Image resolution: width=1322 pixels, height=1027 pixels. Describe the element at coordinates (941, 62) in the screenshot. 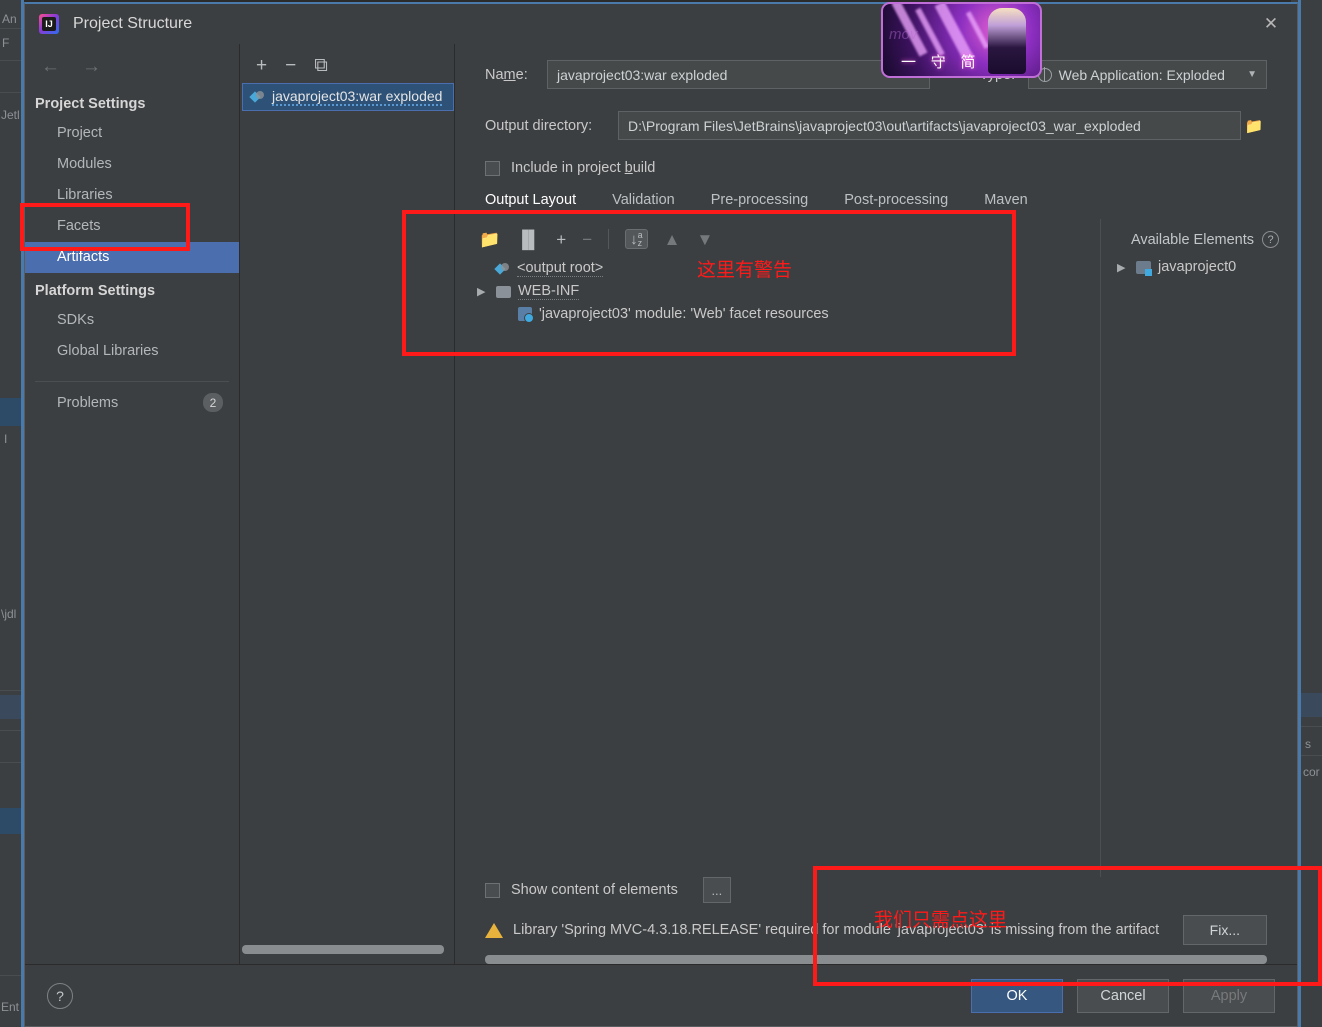

I see `overlay-caption: 一 守 简` at that location.